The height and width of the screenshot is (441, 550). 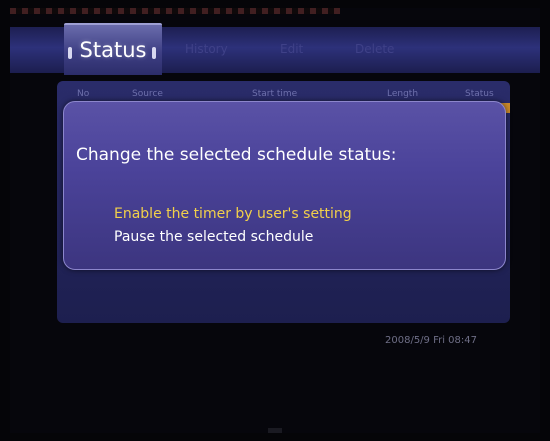 I want to click on dialog-title: Change the selected schedule status:, so click(x=236, y=155).